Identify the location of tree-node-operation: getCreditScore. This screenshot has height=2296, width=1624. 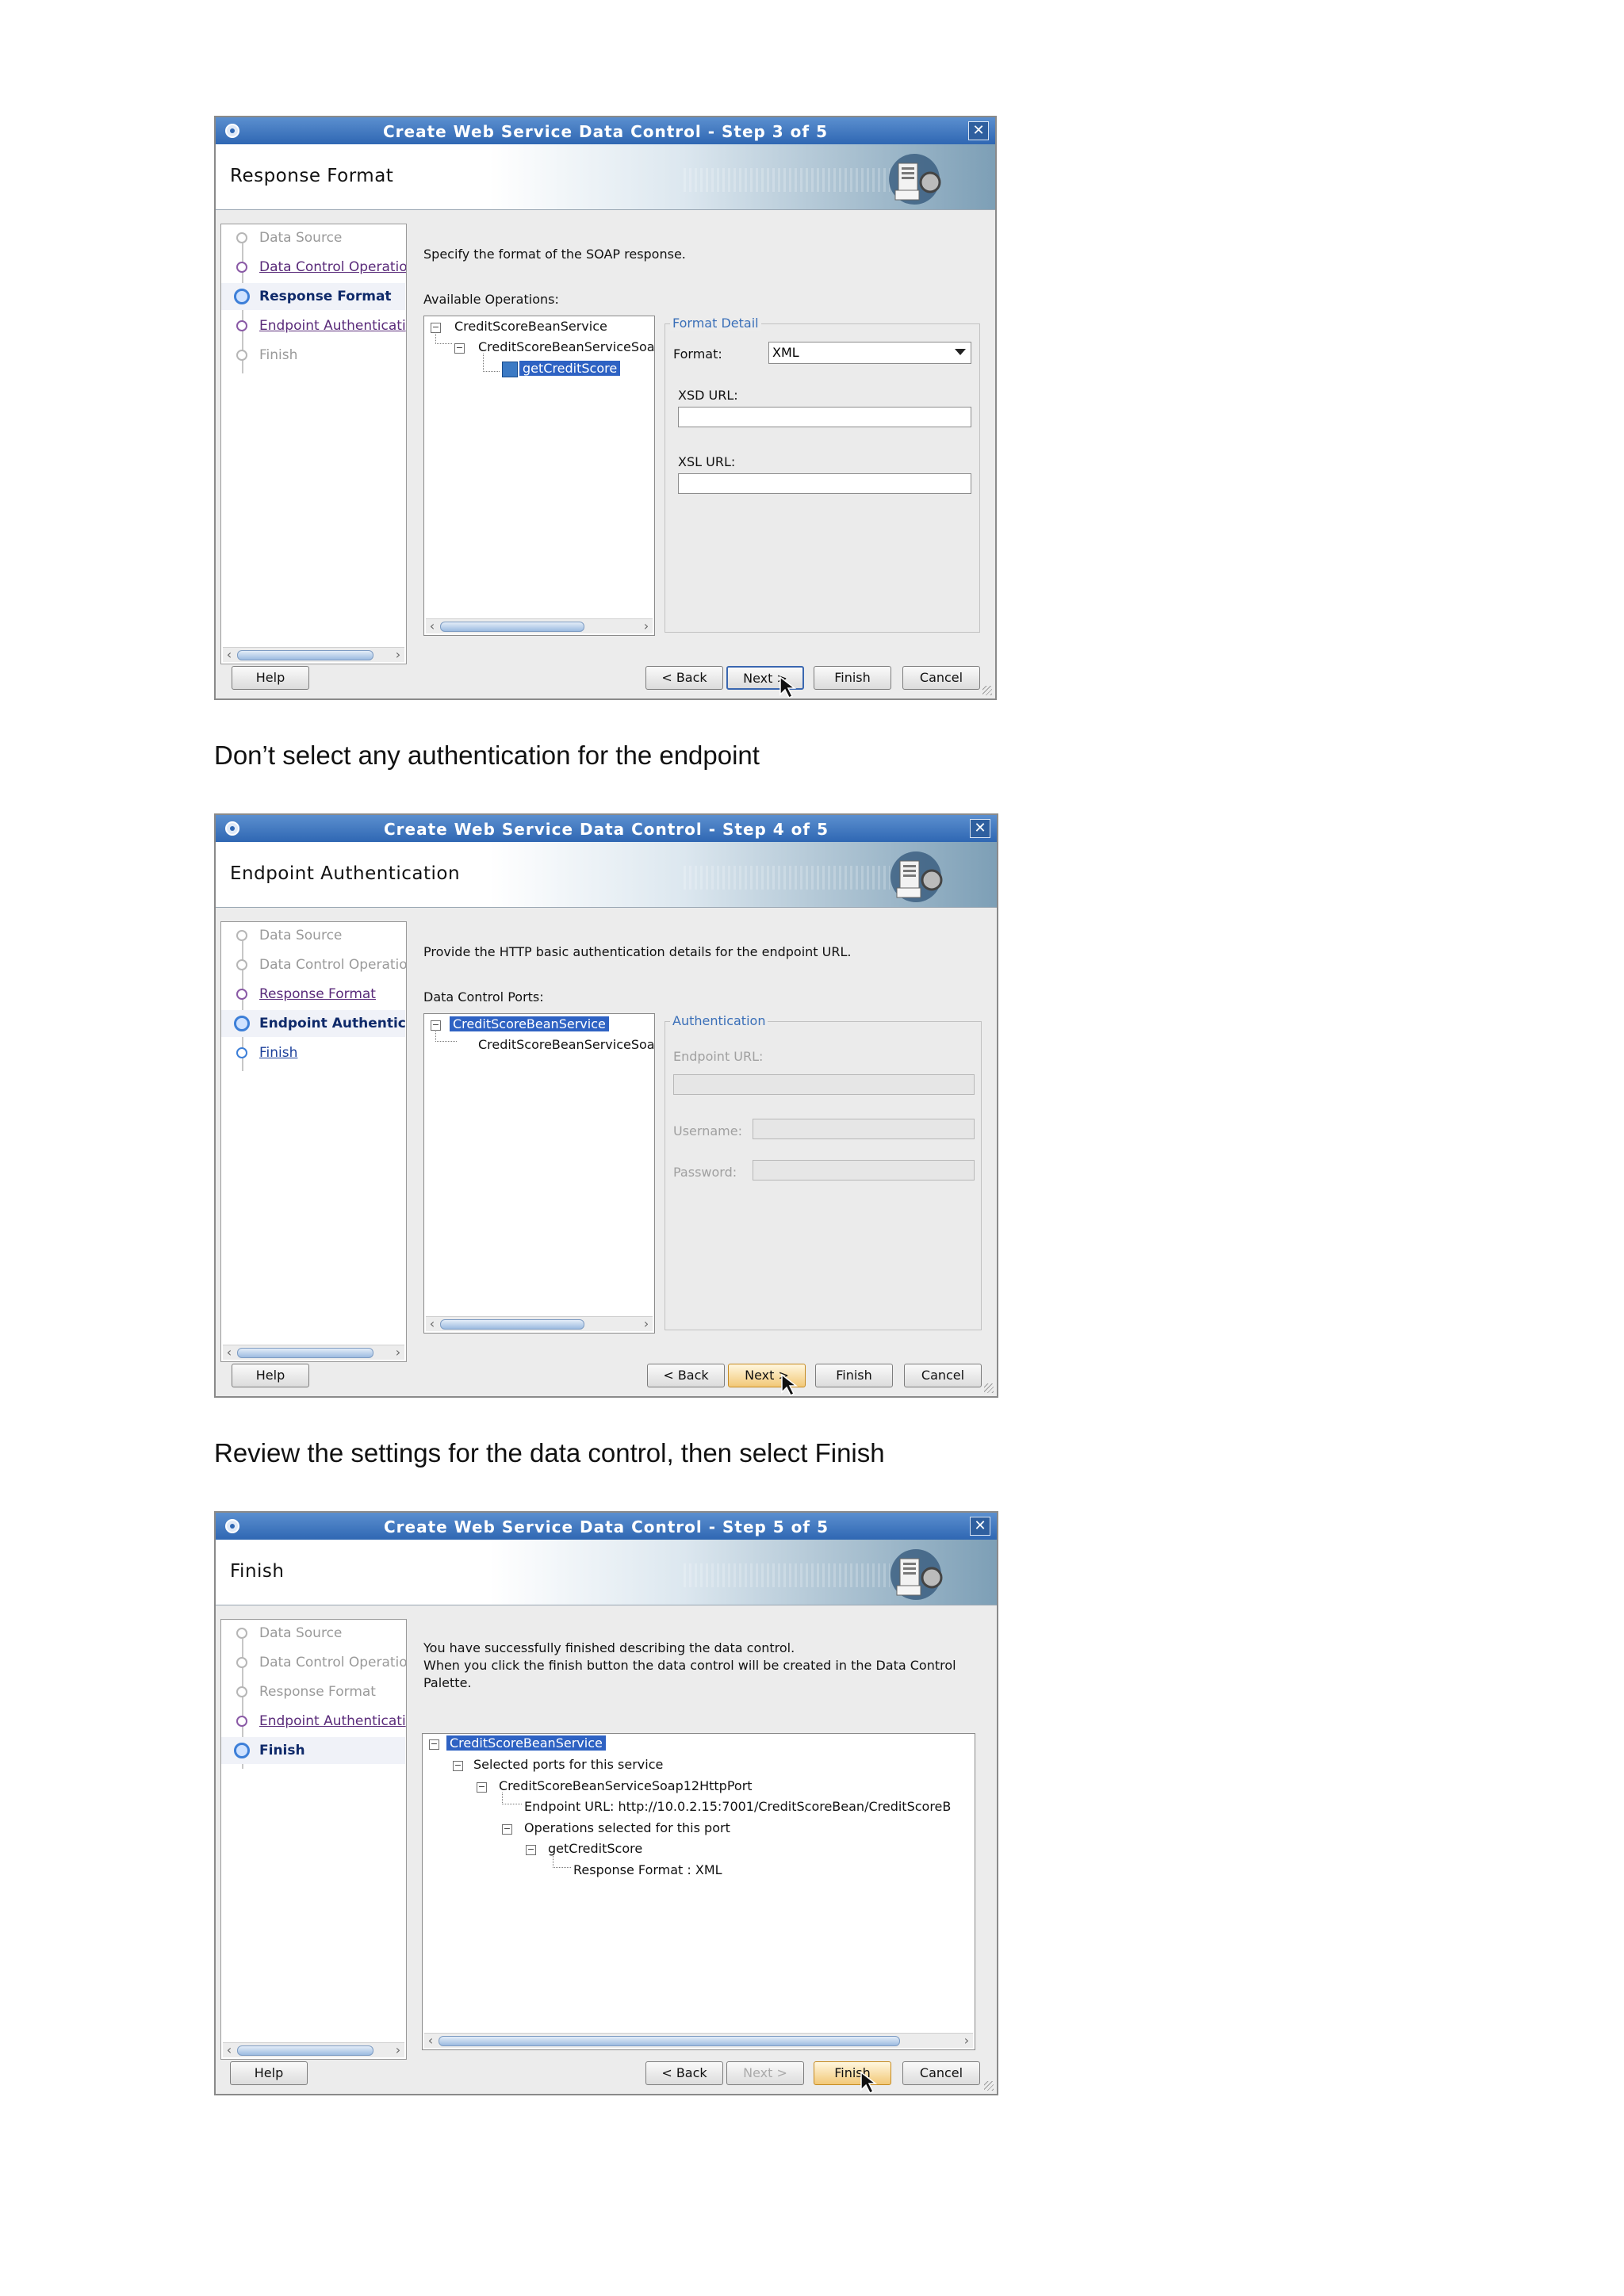
(595, 1849).